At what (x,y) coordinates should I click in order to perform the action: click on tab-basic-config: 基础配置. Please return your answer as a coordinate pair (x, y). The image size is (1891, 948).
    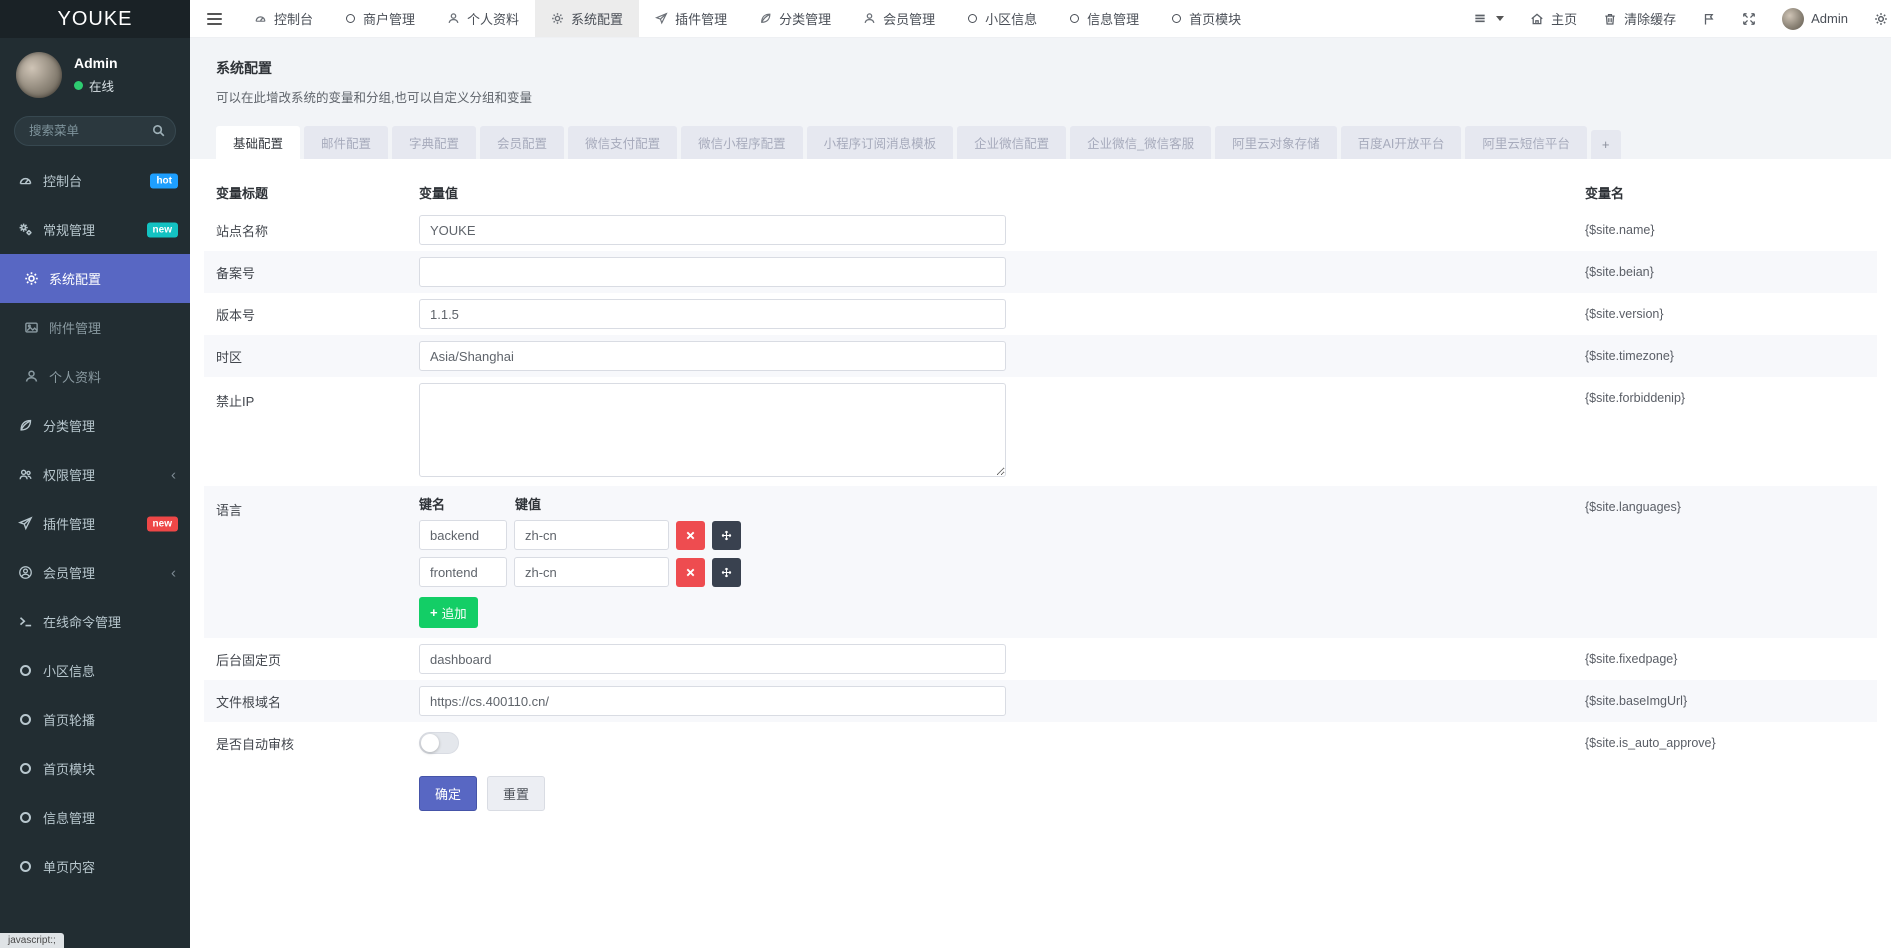
    Looking at the image, I should click on (258, 142).